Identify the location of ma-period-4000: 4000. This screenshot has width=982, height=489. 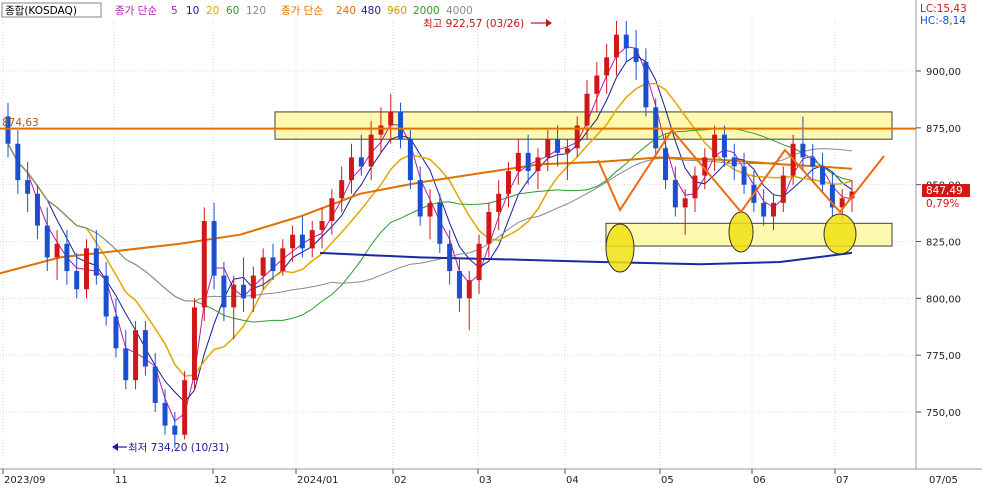
(459, 11).